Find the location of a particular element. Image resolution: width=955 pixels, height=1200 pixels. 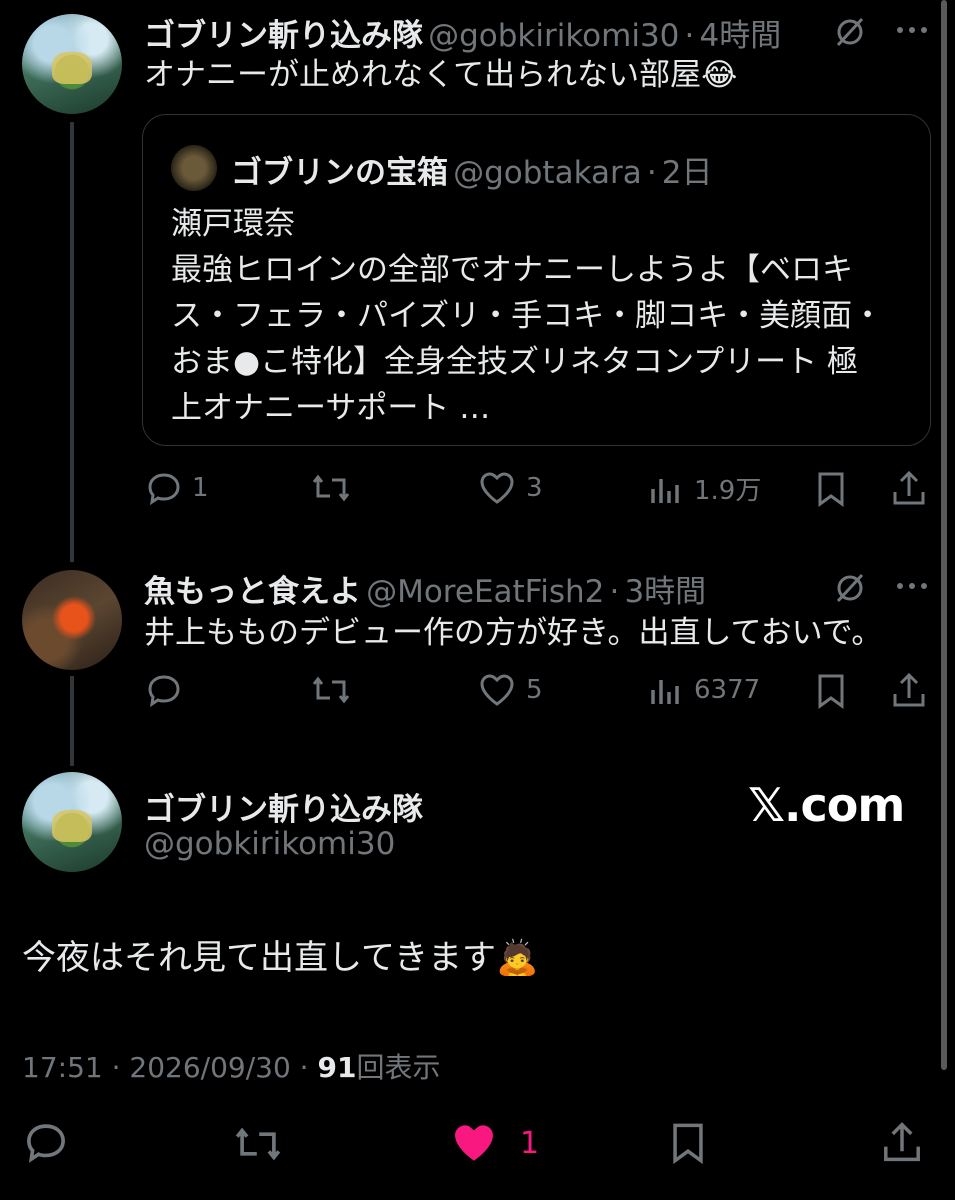

timestamp: 17:51 · 2026/09/30 · is located at coordinates (169, 1067).